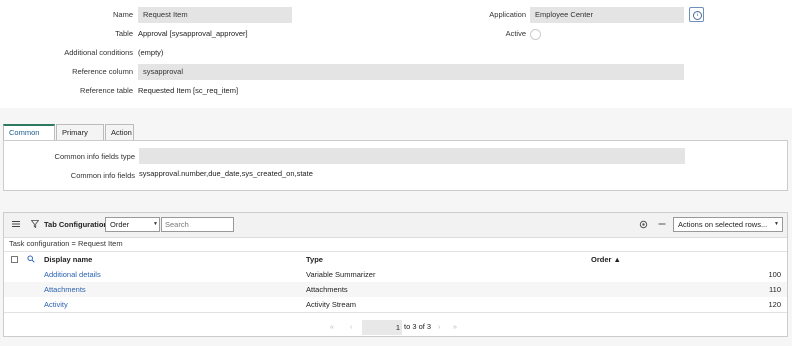 The image size is (792, 346). What do you see at coordinates (507, 14) in the screenshot?
I see `application-label: Application` at bounding box center [507, 14].